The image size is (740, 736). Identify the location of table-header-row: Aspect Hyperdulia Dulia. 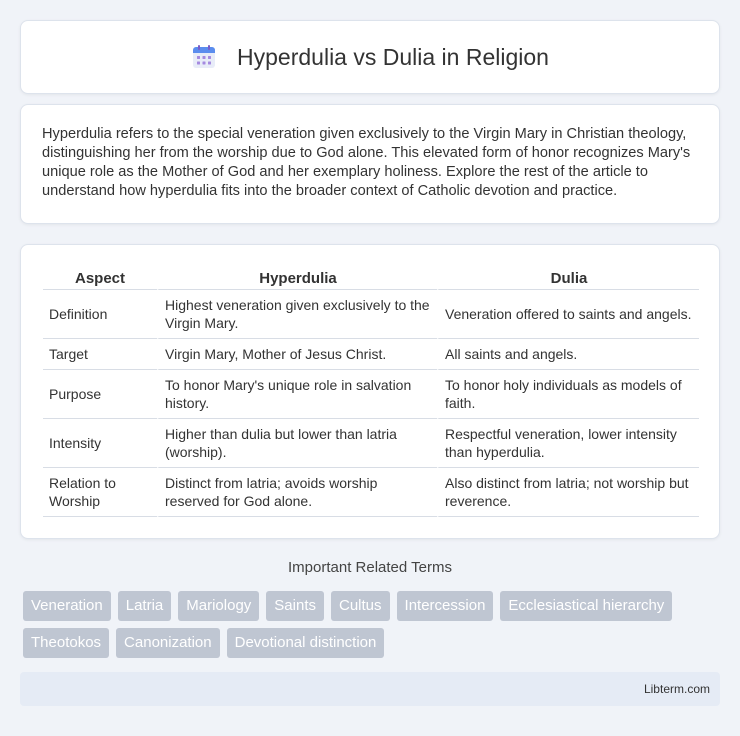
(371, 278).